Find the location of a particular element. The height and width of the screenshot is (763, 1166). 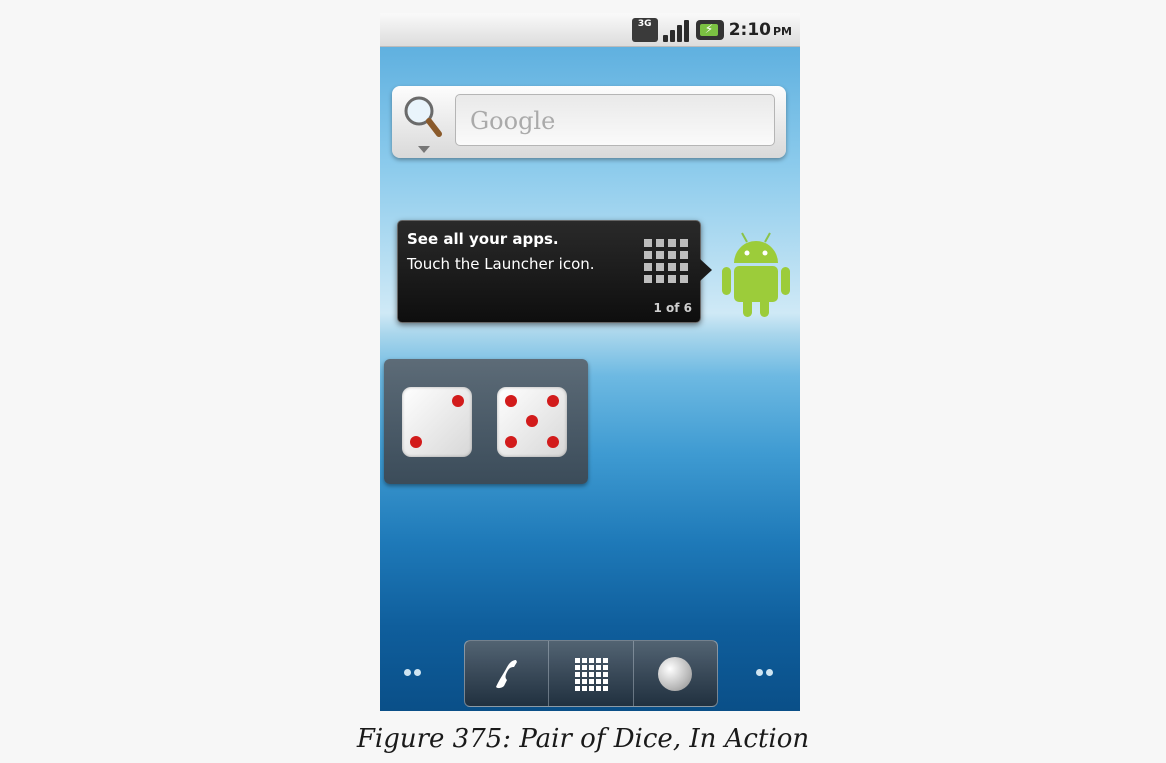

google-search-widget: Google is located at coordinates (589, 122).